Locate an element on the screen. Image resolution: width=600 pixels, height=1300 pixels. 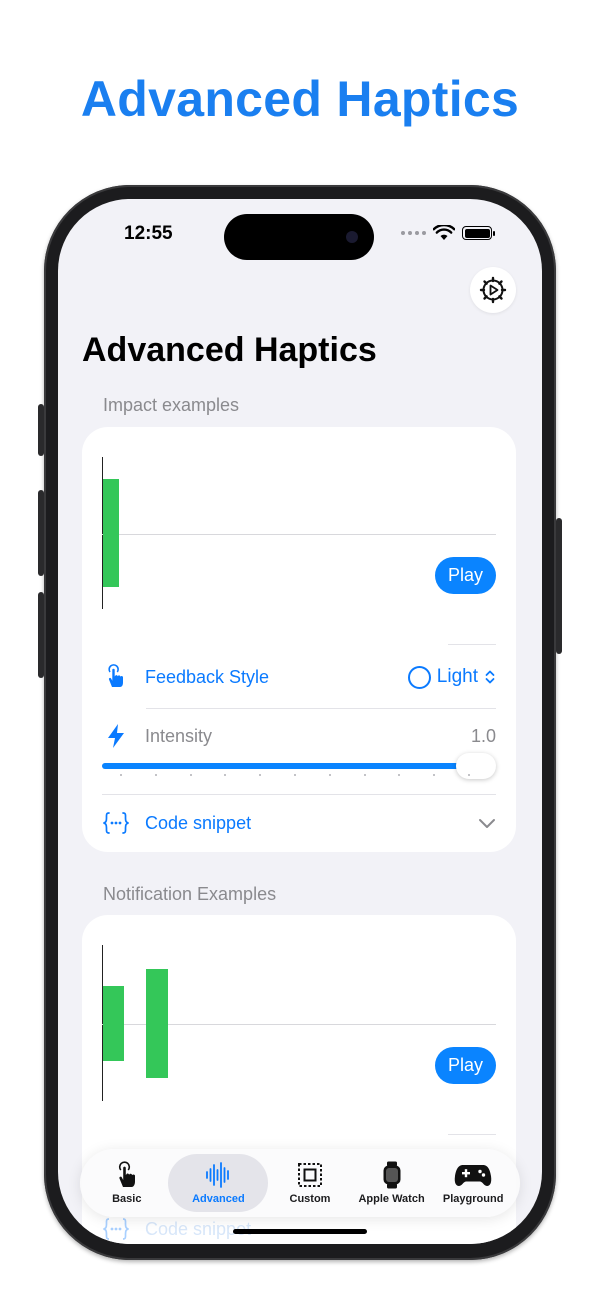
tab-label-apple-watch: Apple Watch is located at coordinates (391, 1199).